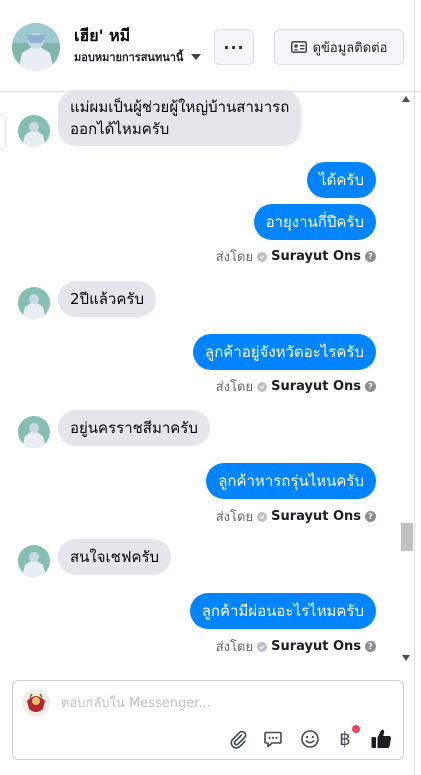  I want to click on message-text: ลูกค้าอยู่จังหวัดอะไรครับ, so click(284, 352).